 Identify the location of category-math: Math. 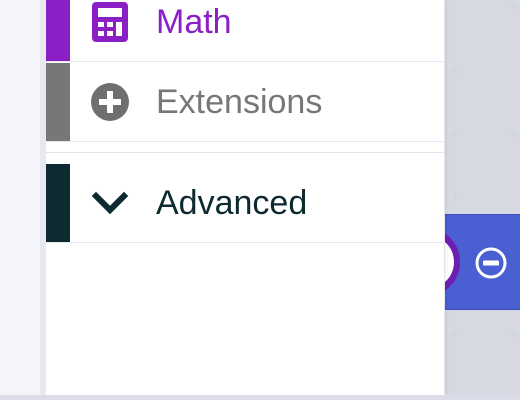
(245, 31).